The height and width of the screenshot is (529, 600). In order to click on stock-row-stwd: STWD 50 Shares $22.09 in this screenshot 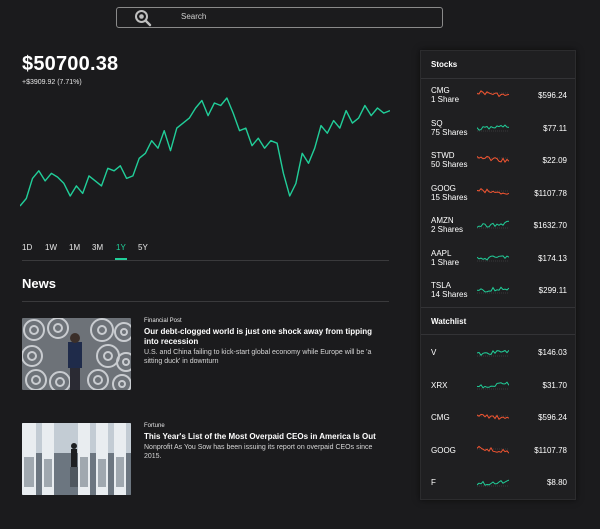, I will do `click(498, 161)`.